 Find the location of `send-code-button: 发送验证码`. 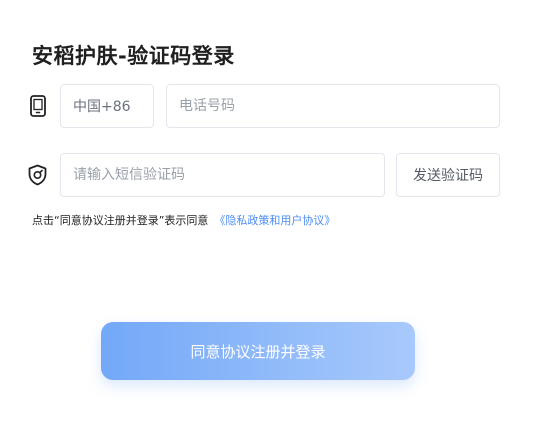

send-code-button: 发送验证码 is located at coordinates (448, 175).